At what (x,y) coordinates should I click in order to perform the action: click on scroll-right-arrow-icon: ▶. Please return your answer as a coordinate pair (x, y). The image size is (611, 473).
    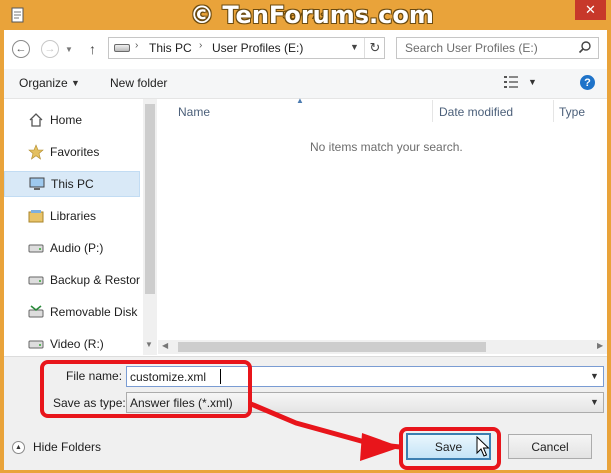
    Looking at the image, I should click on (600, 345).